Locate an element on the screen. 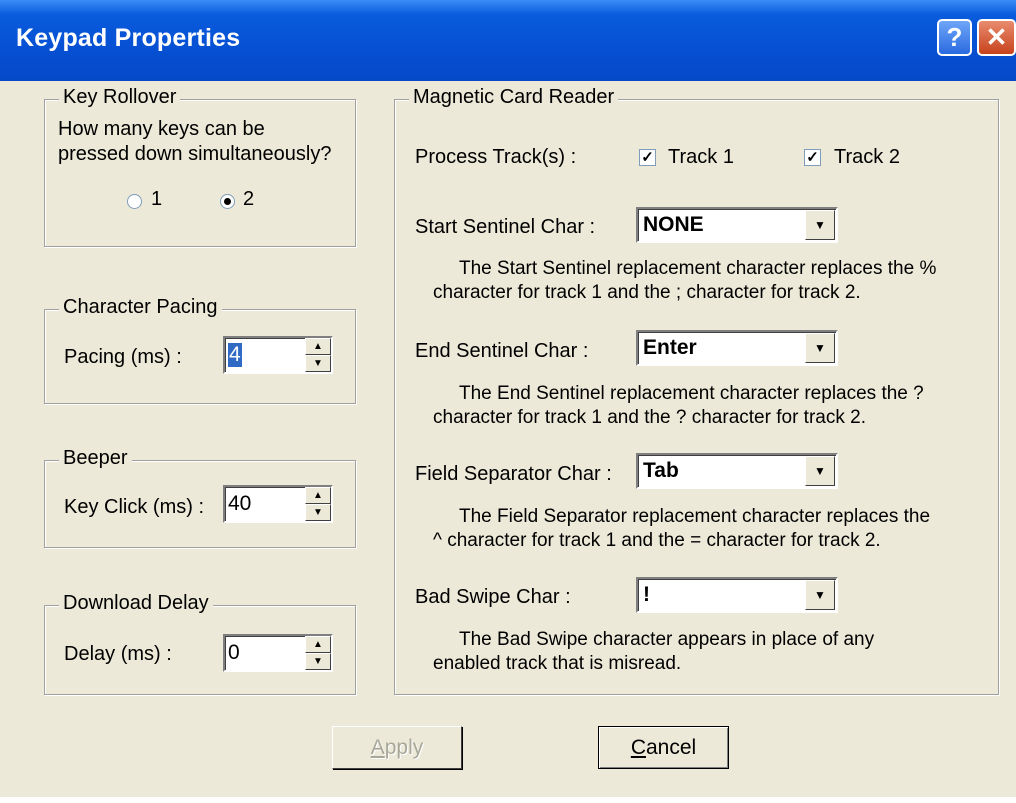  close-icon: ✕ is located at coordinates (996, 37).